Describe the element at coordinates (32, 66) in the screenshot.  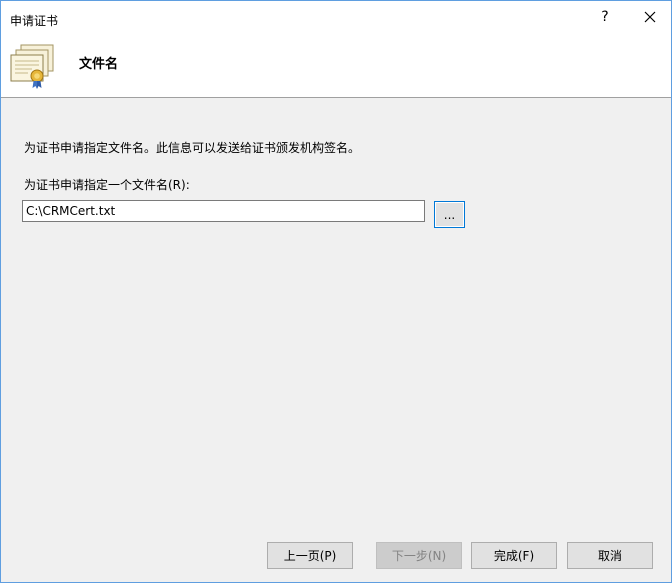
I see `certificate-icon` at that location.